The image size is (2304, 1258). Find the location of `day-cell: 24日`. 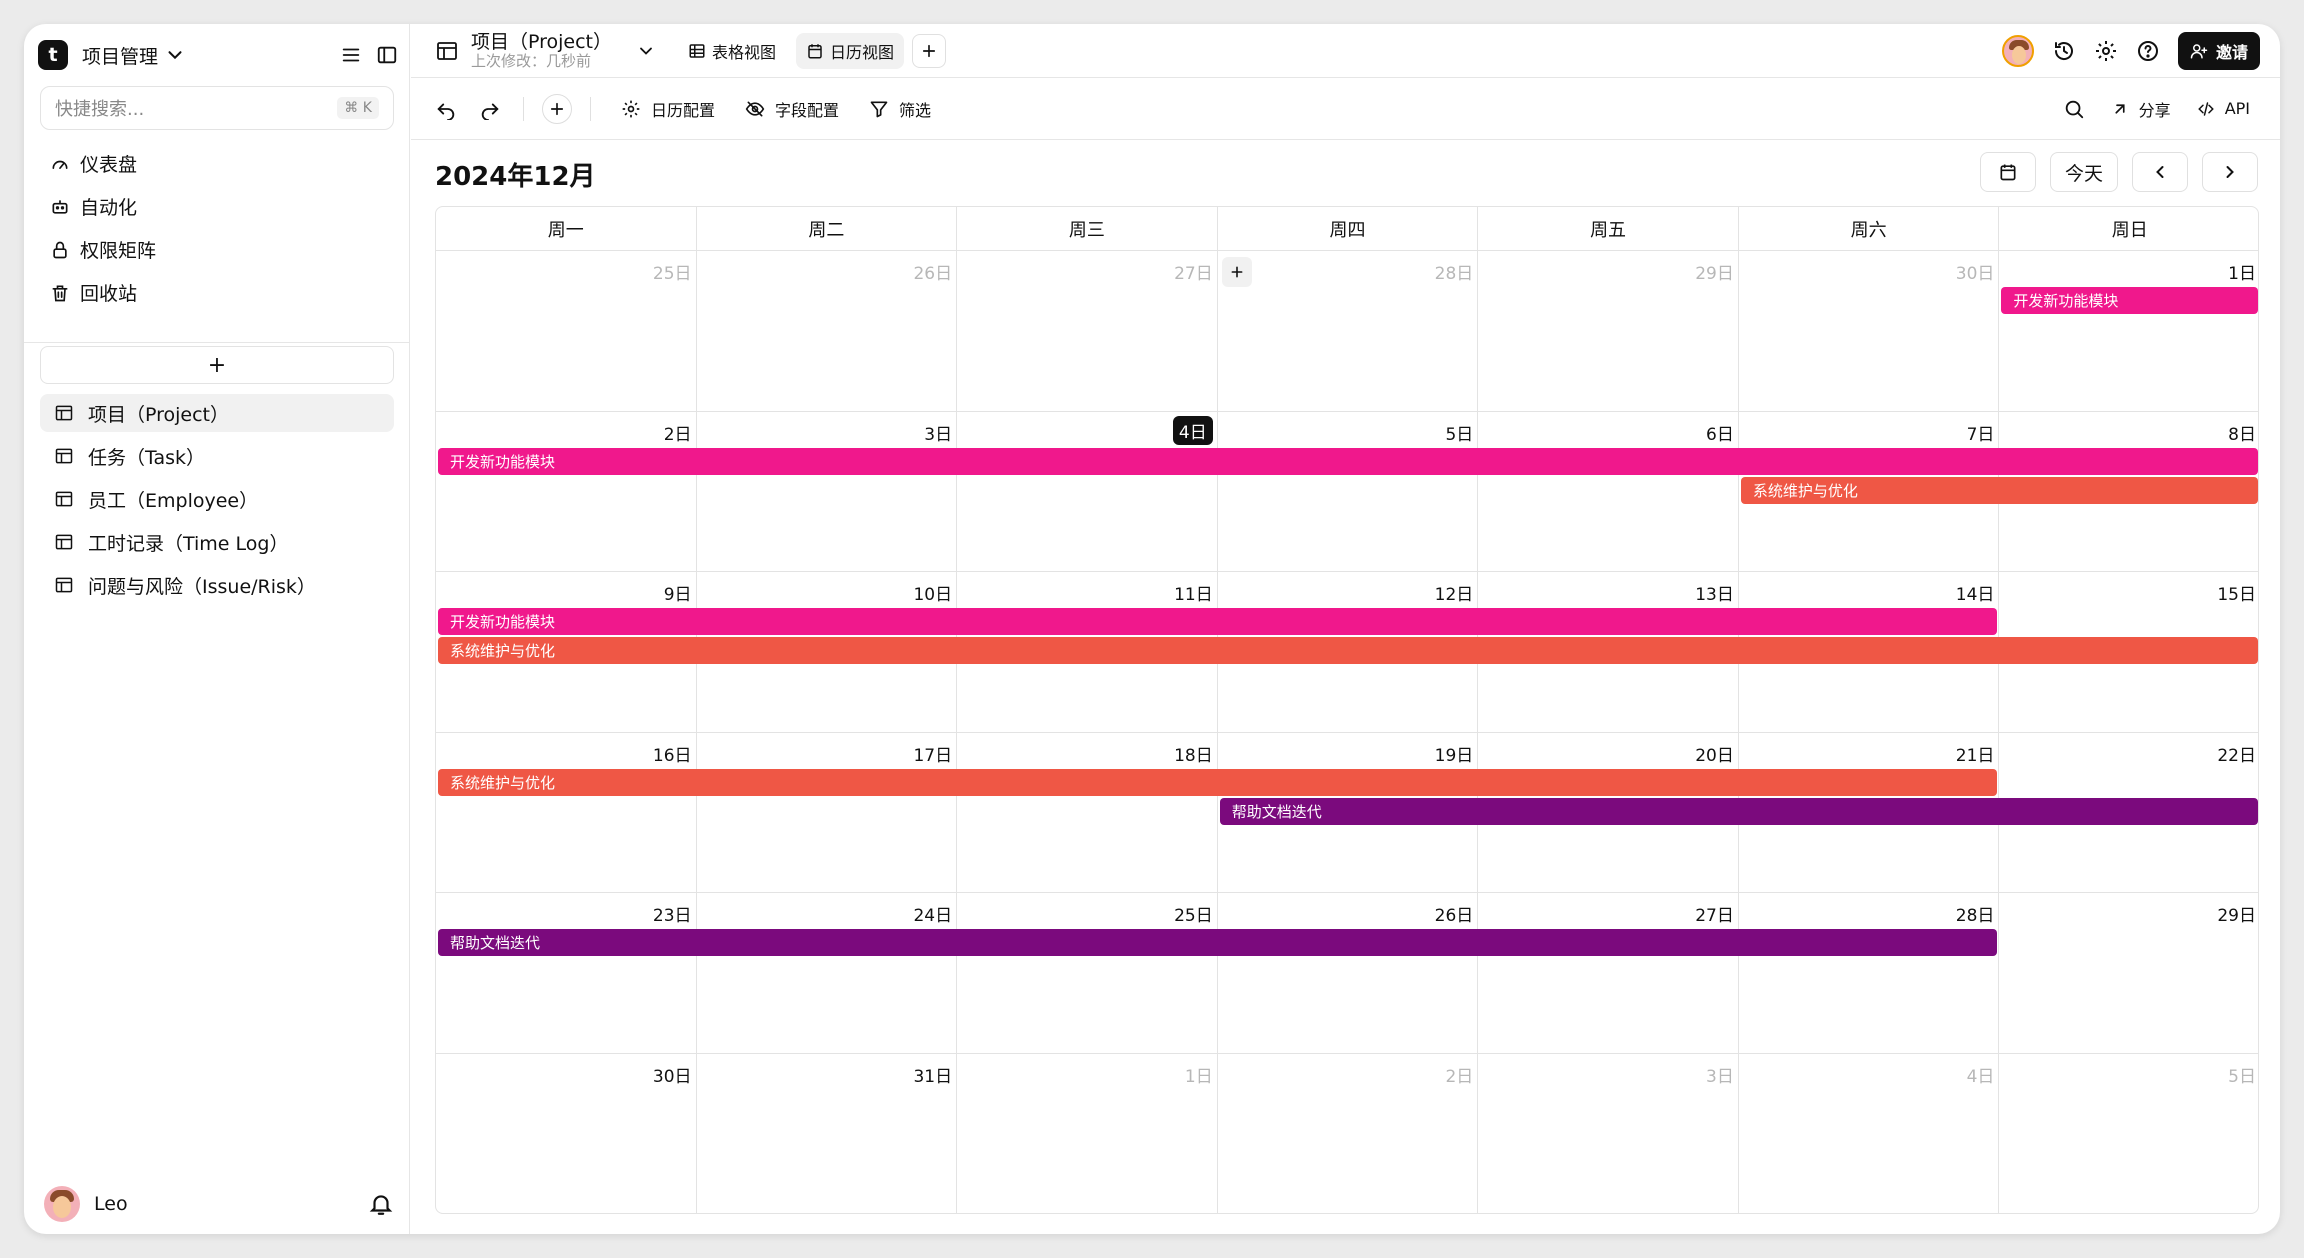

day-cell: 24日 is located at coordinates (827, 973).